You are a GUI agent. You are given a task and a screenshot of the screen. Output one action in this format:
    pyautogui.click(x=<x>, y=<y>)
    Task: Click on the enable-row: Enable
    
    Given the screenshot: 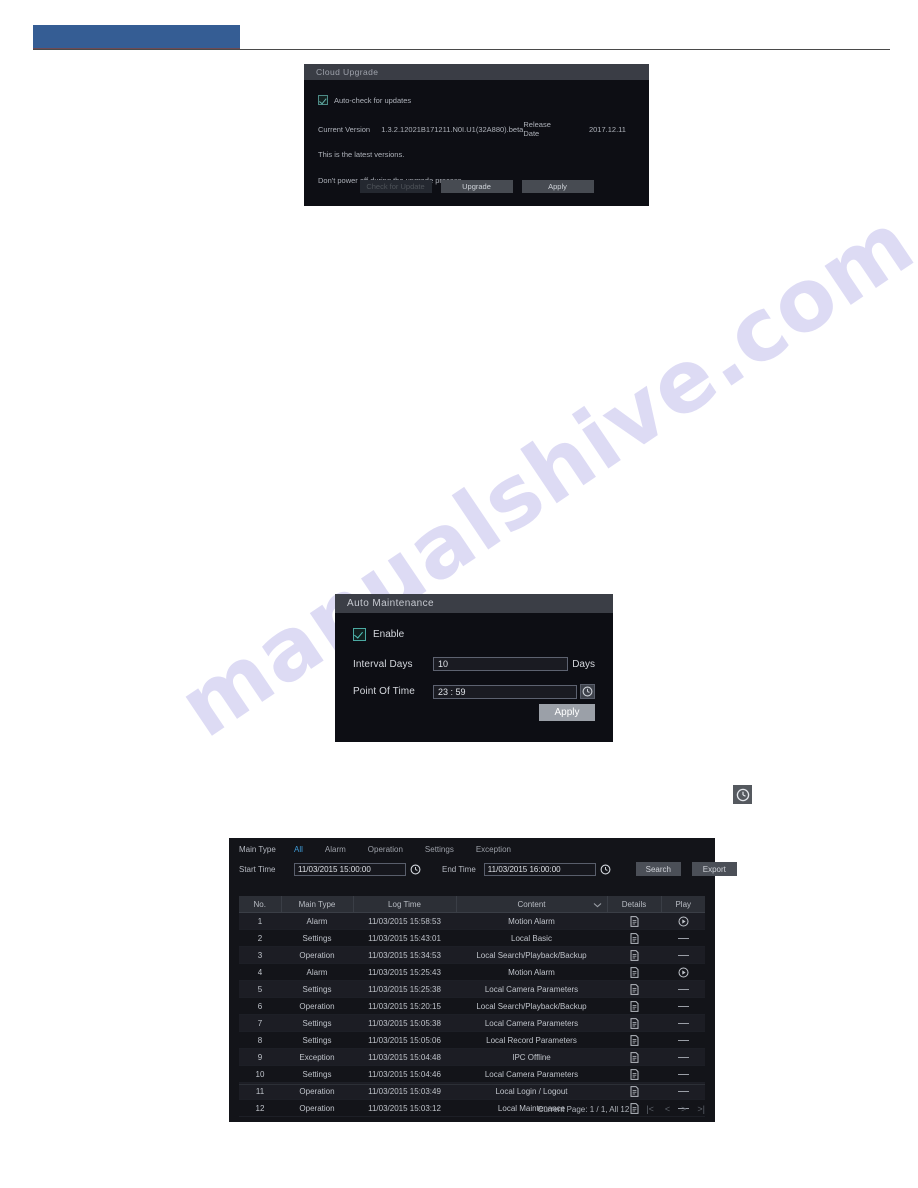 What is the action you would take?
    pyautogui.click(x=474, y=634)
    